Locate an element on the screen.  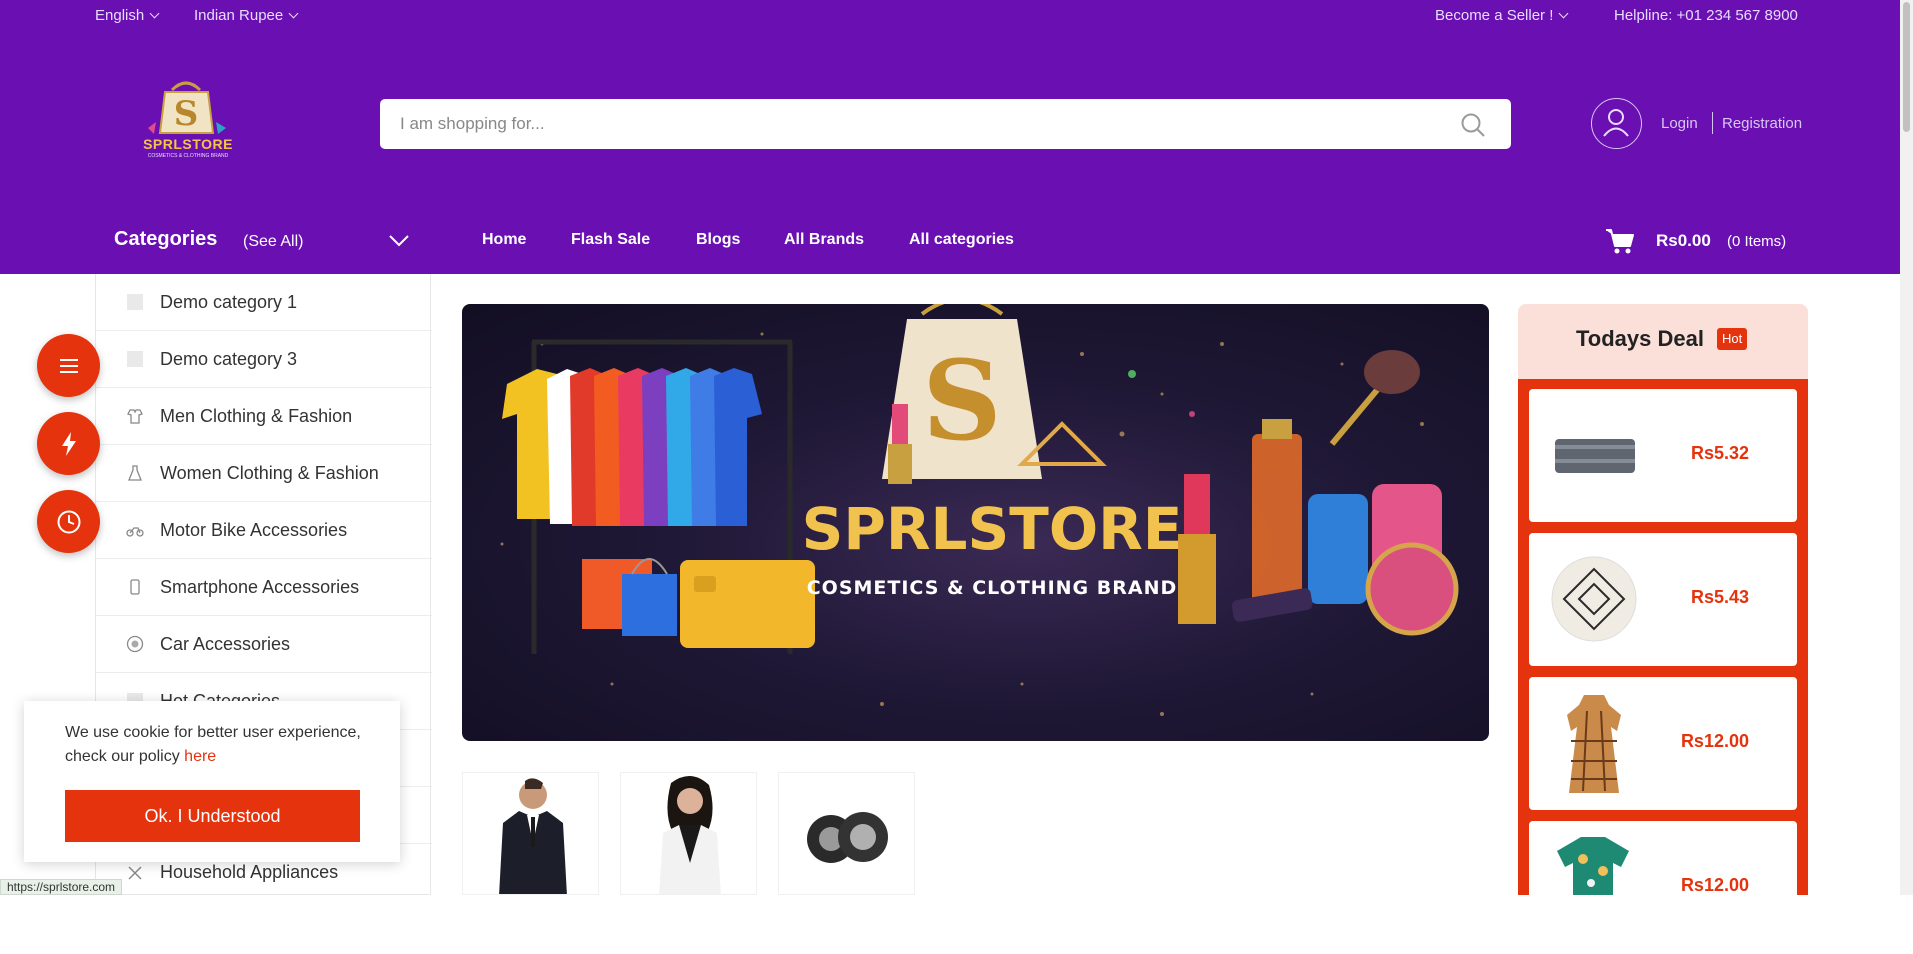
cart-items-count: (0 Items) is located at coordinates (1756, 241).